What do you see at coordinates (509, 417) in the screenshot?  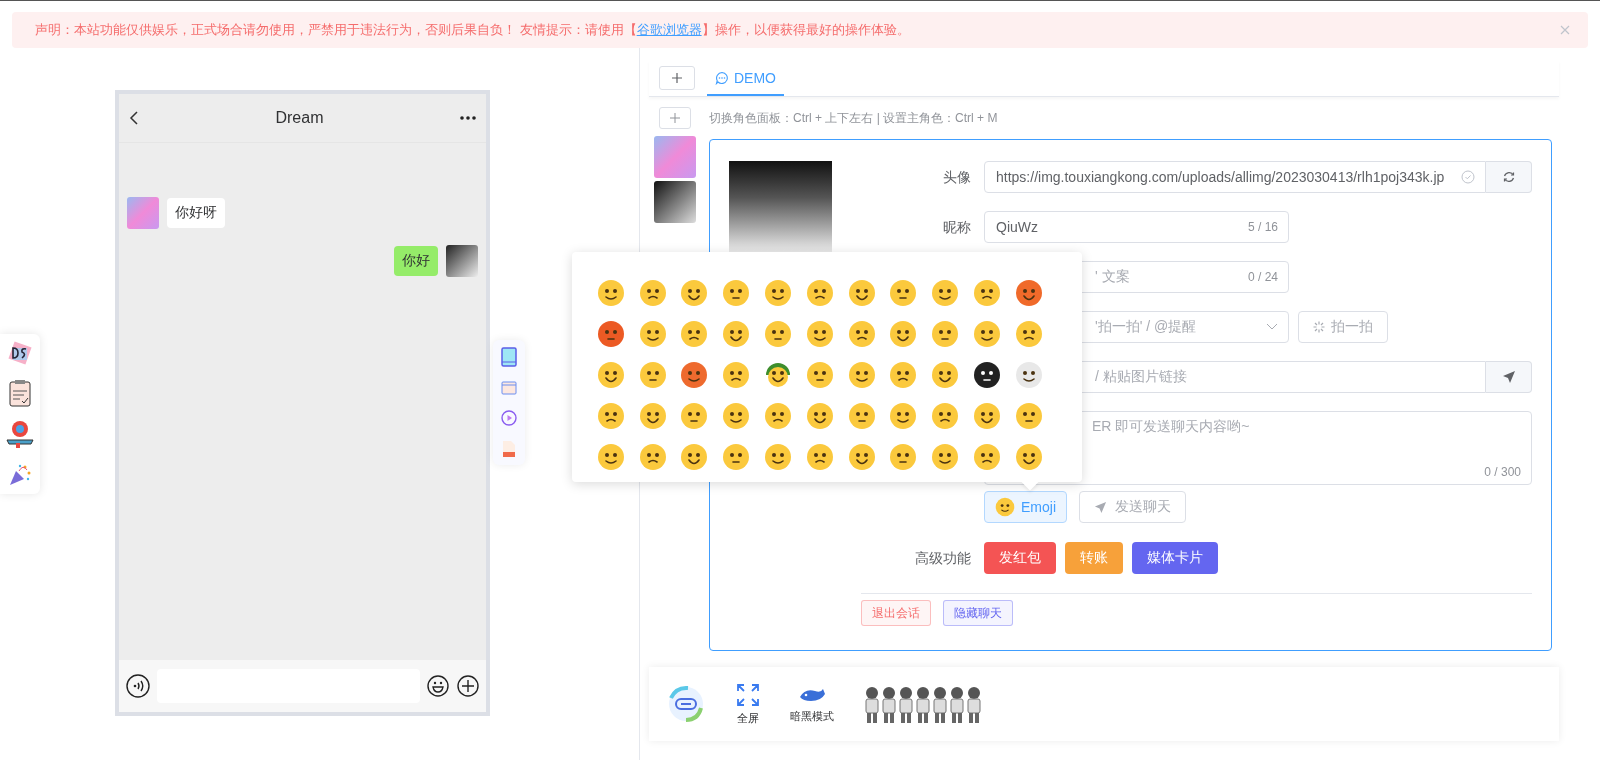 I see `play-circle-icon` at bounding box center [509, 417].